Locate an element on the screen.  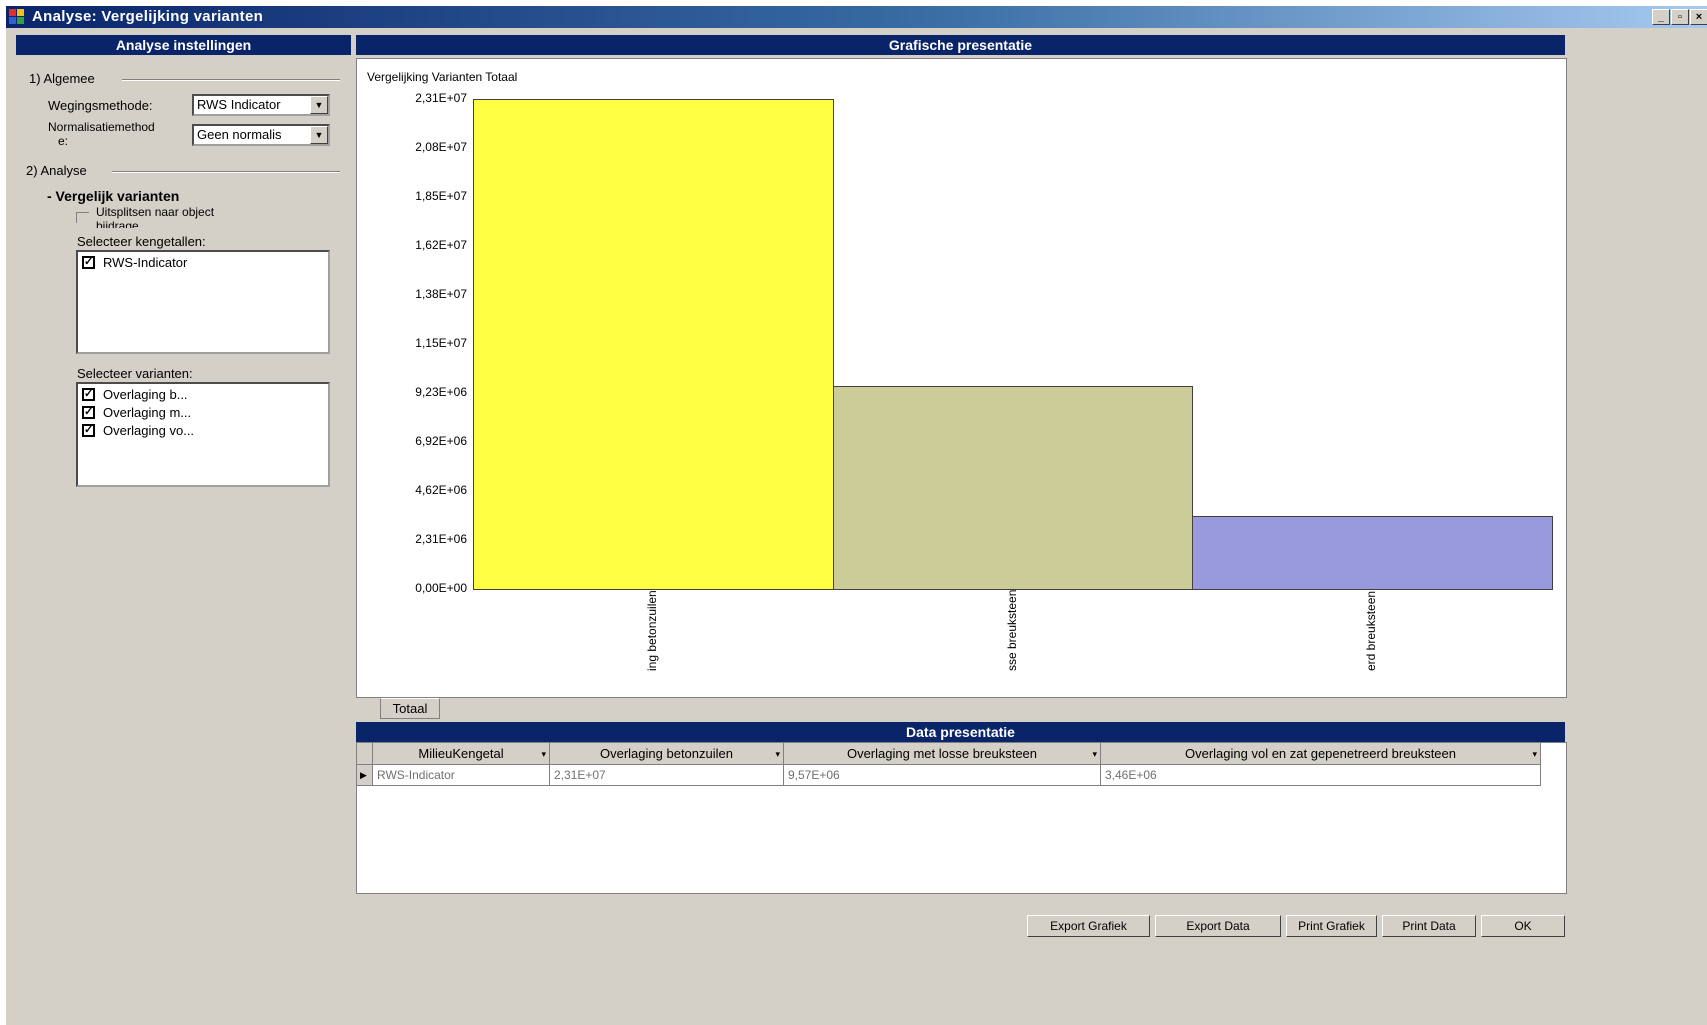
table-cell: 9,57E+06 is located at coordinates (942, 775).